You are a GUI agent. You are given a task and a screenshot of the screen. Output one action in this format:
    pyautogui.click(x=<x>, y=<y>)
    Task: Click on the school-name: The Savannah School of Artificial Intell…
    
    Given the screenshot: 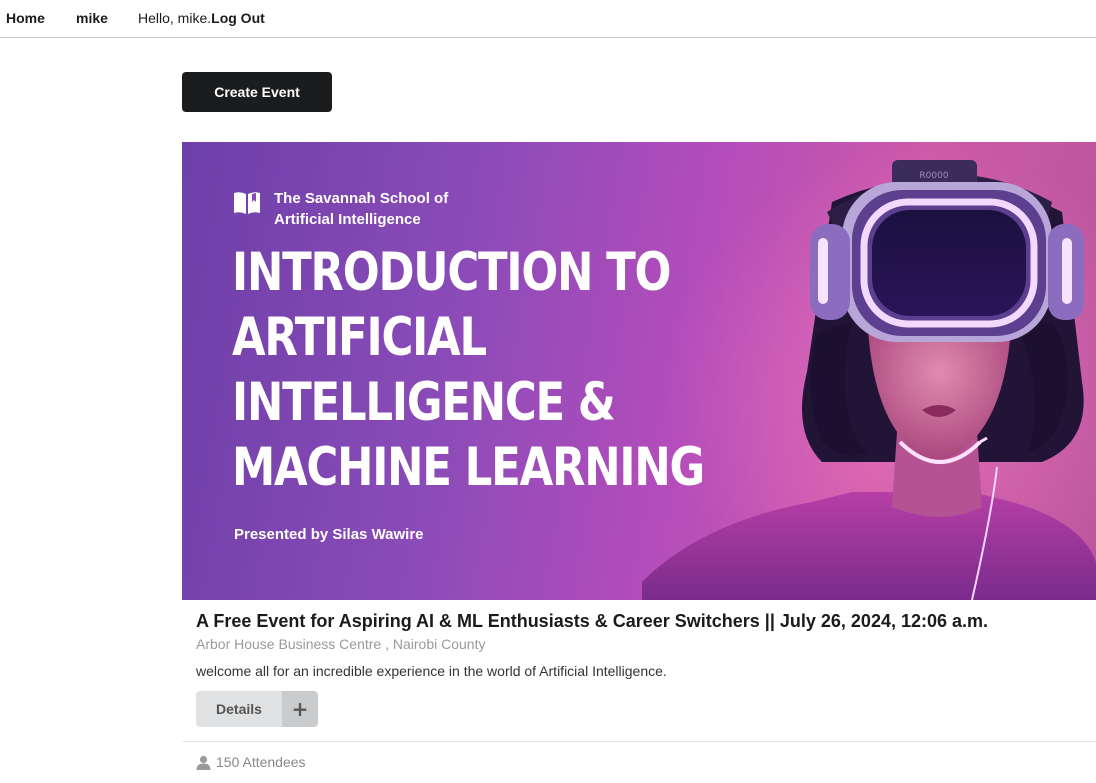 What is the action you would take?
    pyautogui.click(x=389, y=209)
    